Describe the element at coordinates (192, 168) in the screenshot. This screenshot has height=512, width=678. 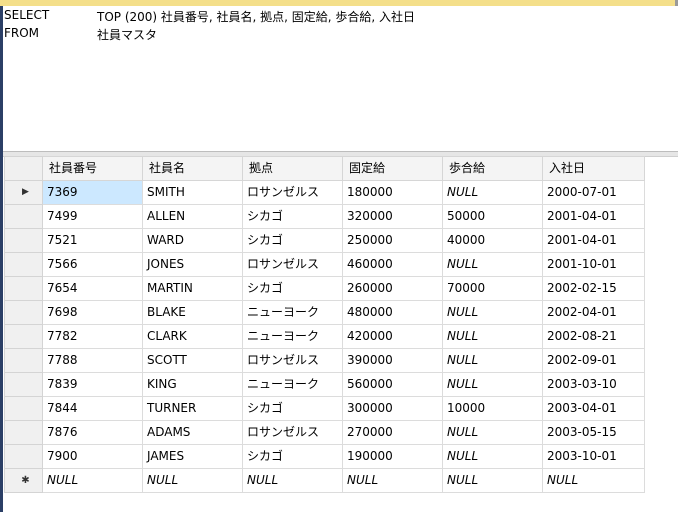
I see `column-header: 社員名` at that location.